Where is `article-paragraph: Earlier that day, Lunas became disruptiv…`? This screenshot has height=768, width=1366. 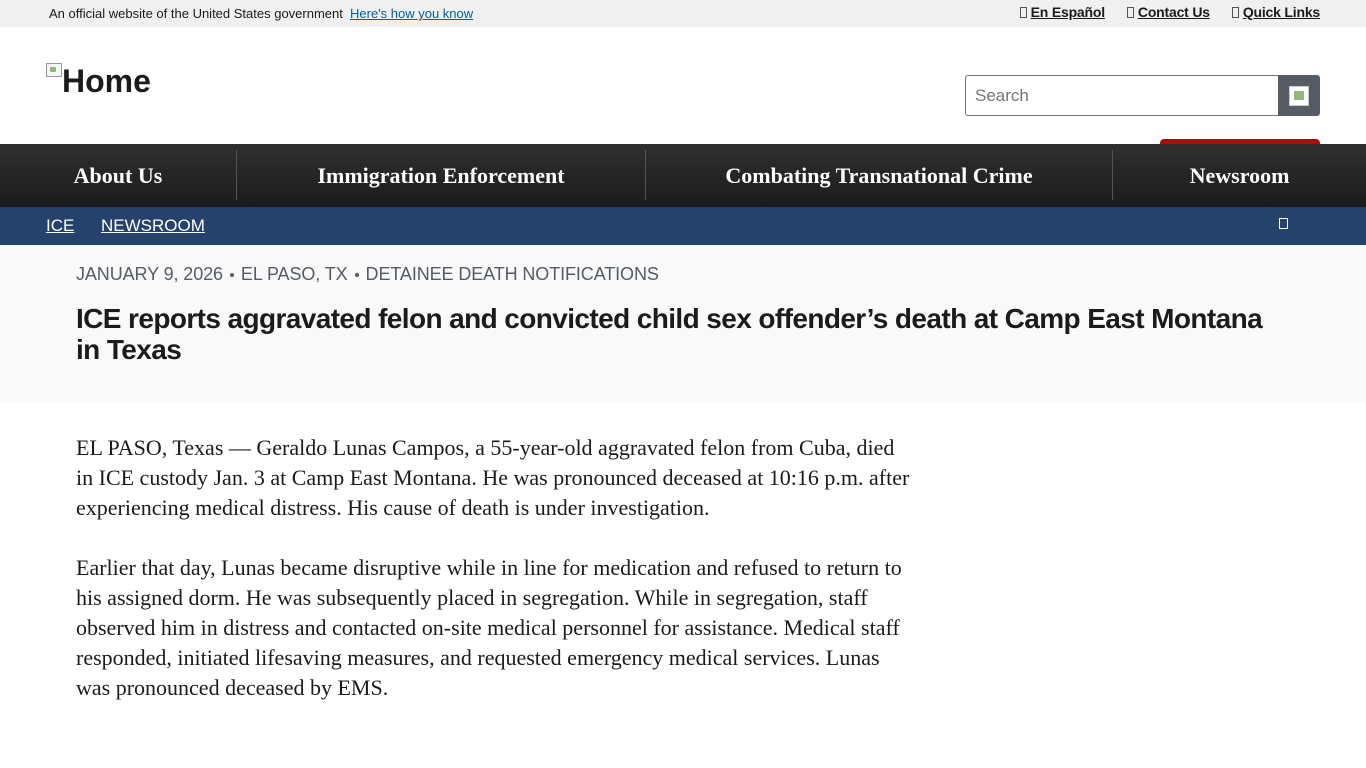
article-paragraph: Earlier that day, Lunas became disruptiv… is located at coordinates (489, 627).